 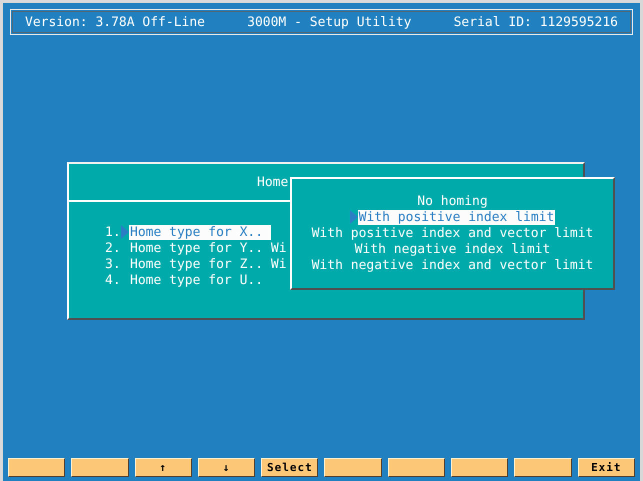 I want to click on item-number: 4., so click(x=113, y=280).